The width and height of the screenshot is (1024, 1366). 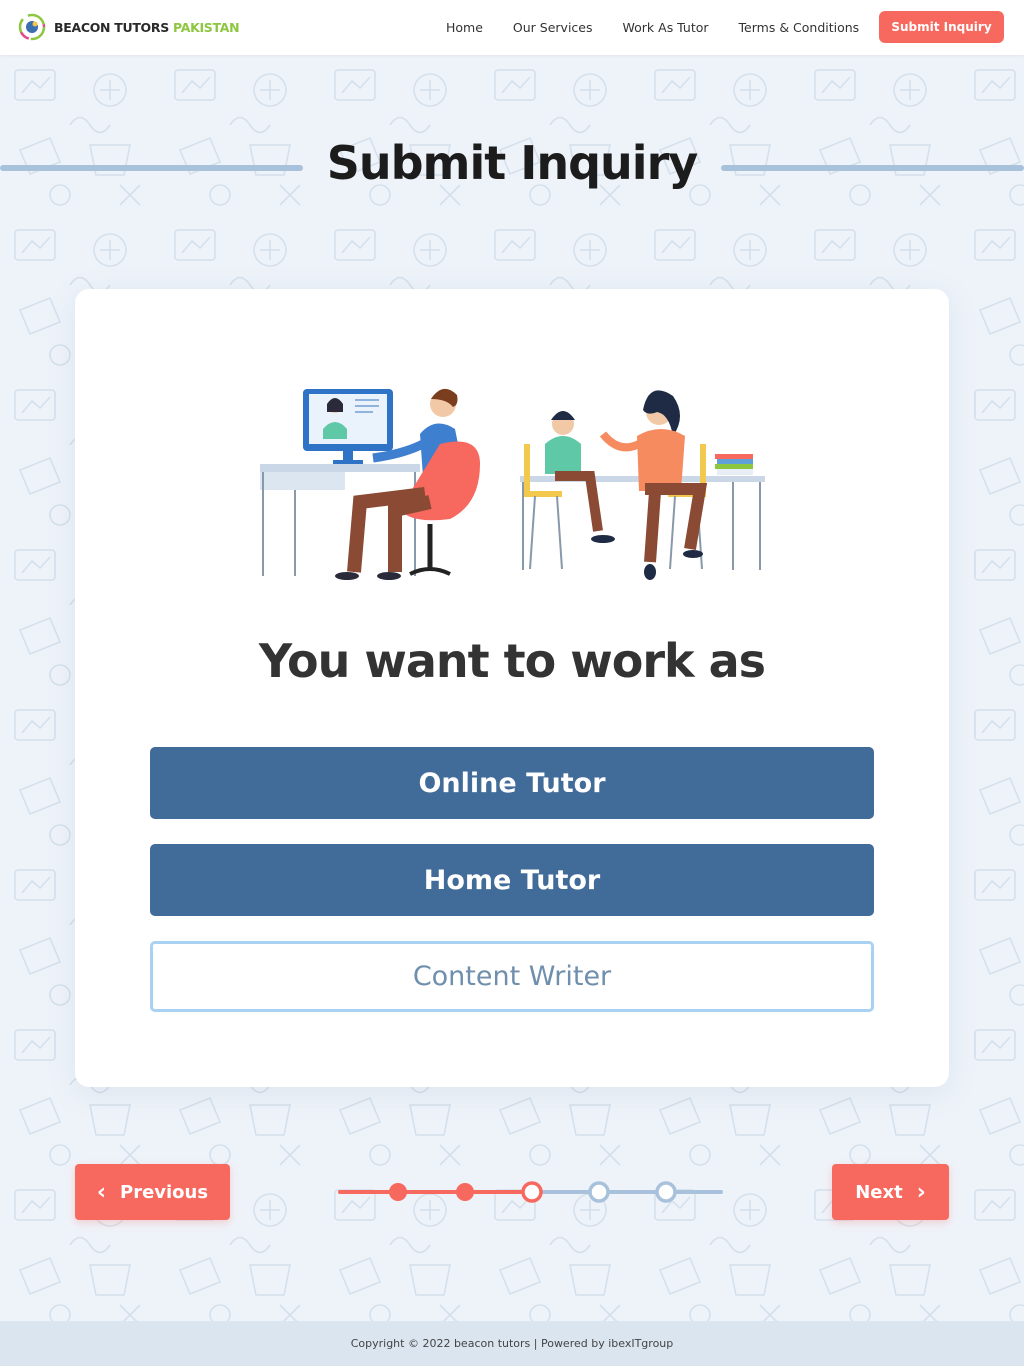 What do you see at coordinates (941, 27) in the screenshot?
I see `submit-inquiry-button: Submit Inquiry` at bounding box center [941, 27].